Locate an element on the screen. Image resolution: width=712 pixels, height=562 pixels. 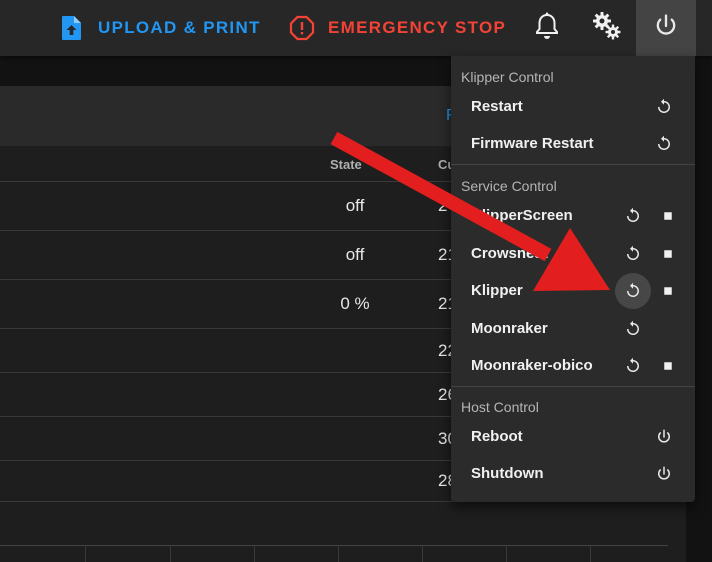
menu-item-crowsnest: Crowsnest is located at coordinates (573, 254).